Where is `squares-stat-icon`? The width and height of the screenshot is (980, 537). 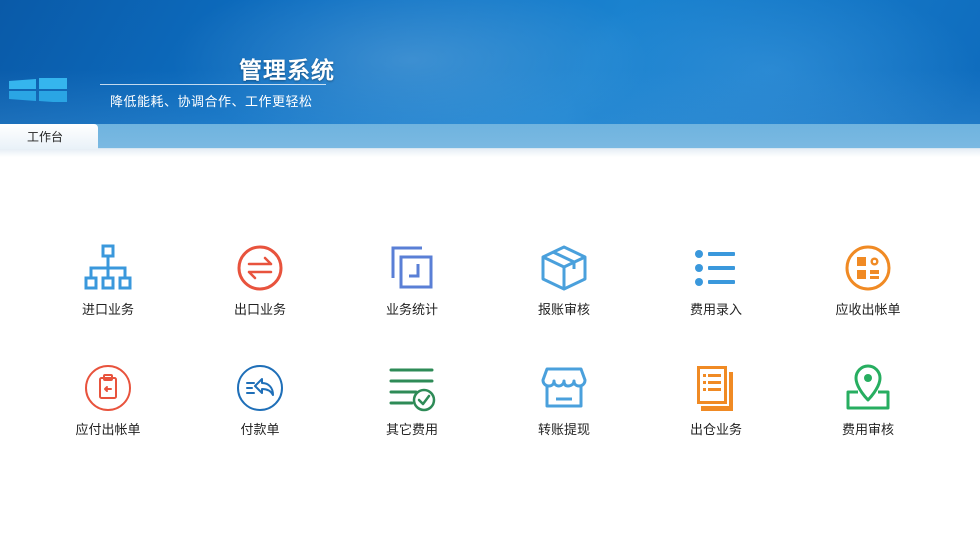 squares-stat-icon is located at coordinates (412, 267).